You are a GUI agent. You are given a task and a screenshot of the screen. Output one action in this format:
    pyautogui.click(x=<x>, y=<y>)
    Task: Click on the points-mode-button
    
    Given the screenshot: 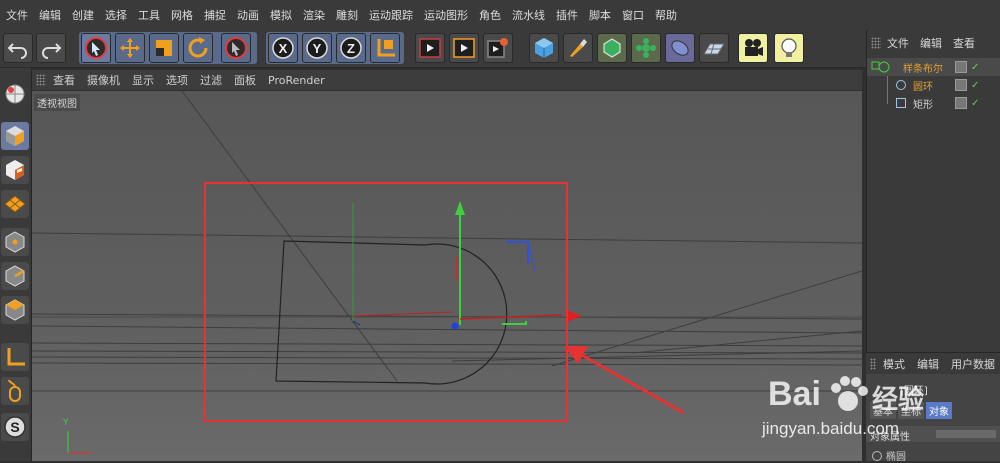 What is the action you would take?
    pyautogui.click(x=15, y=242)
    